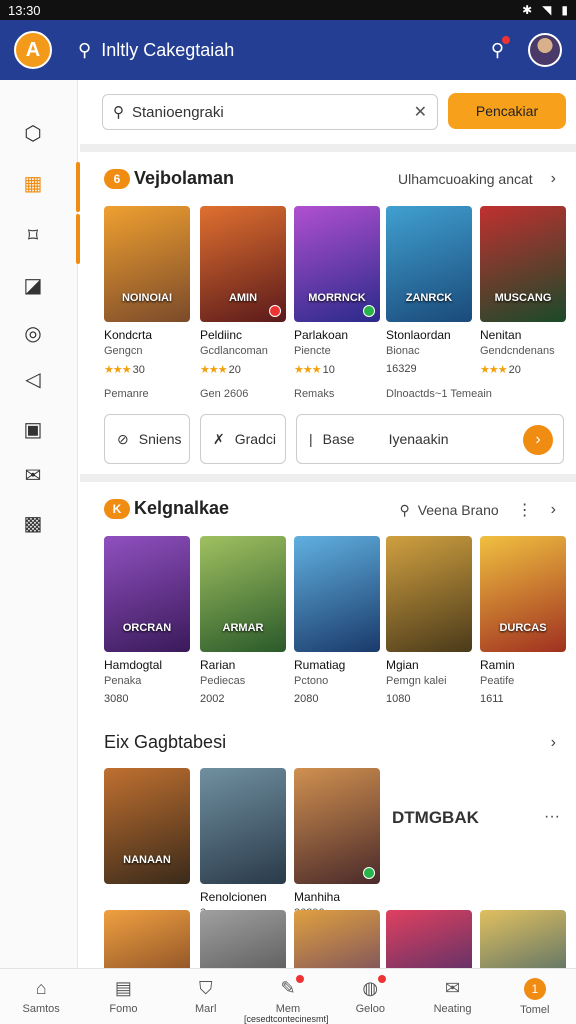 This screenshot has height=1024, width=576. I want to click on library-icon: ▦, so click(33, 183).